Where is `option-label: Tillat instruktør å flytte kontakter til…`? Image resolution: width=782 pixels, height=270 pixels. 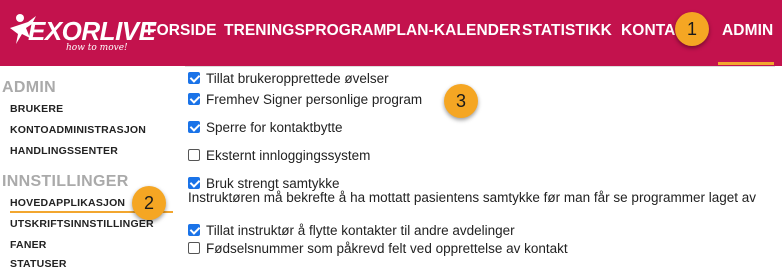 option-label: Tillat instruktør å flytte kontakter til… is located at coordinates (360, 230).